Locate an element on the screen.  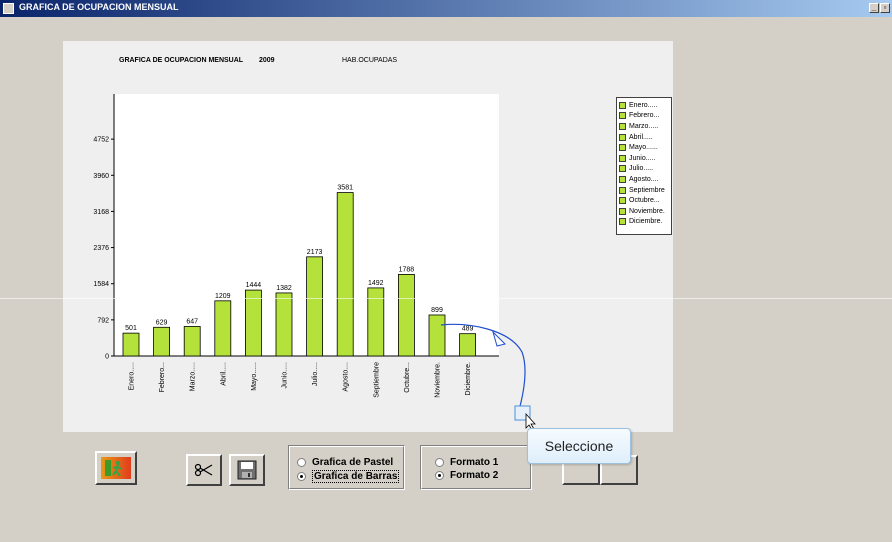
radio-format-1: Formato 1 is located at coordinates (466, 462).